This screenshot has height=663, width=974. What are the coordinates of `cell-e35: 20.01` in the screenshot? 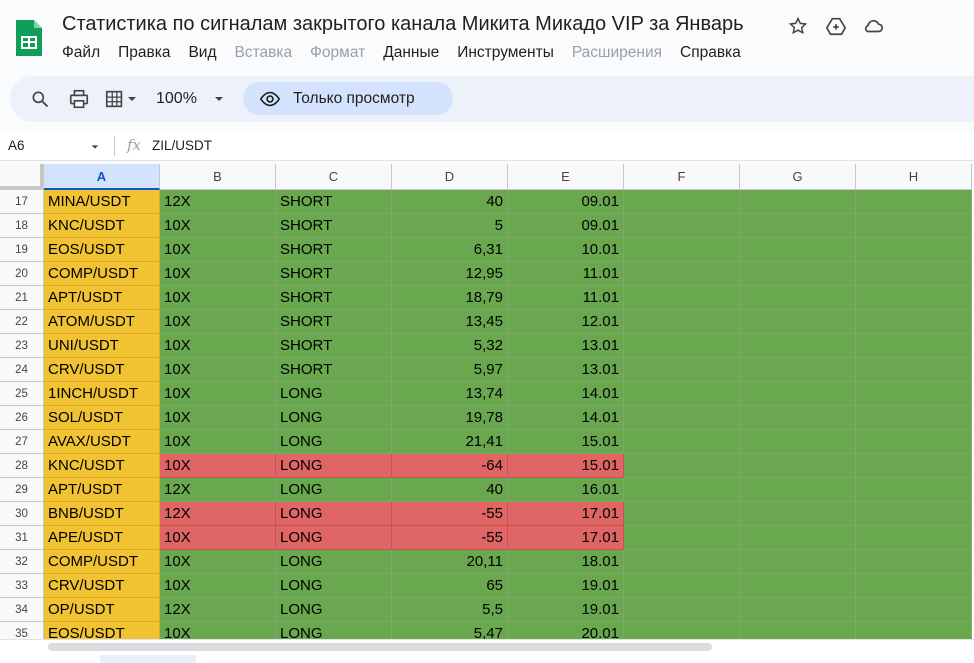 It's located at (566, 630).